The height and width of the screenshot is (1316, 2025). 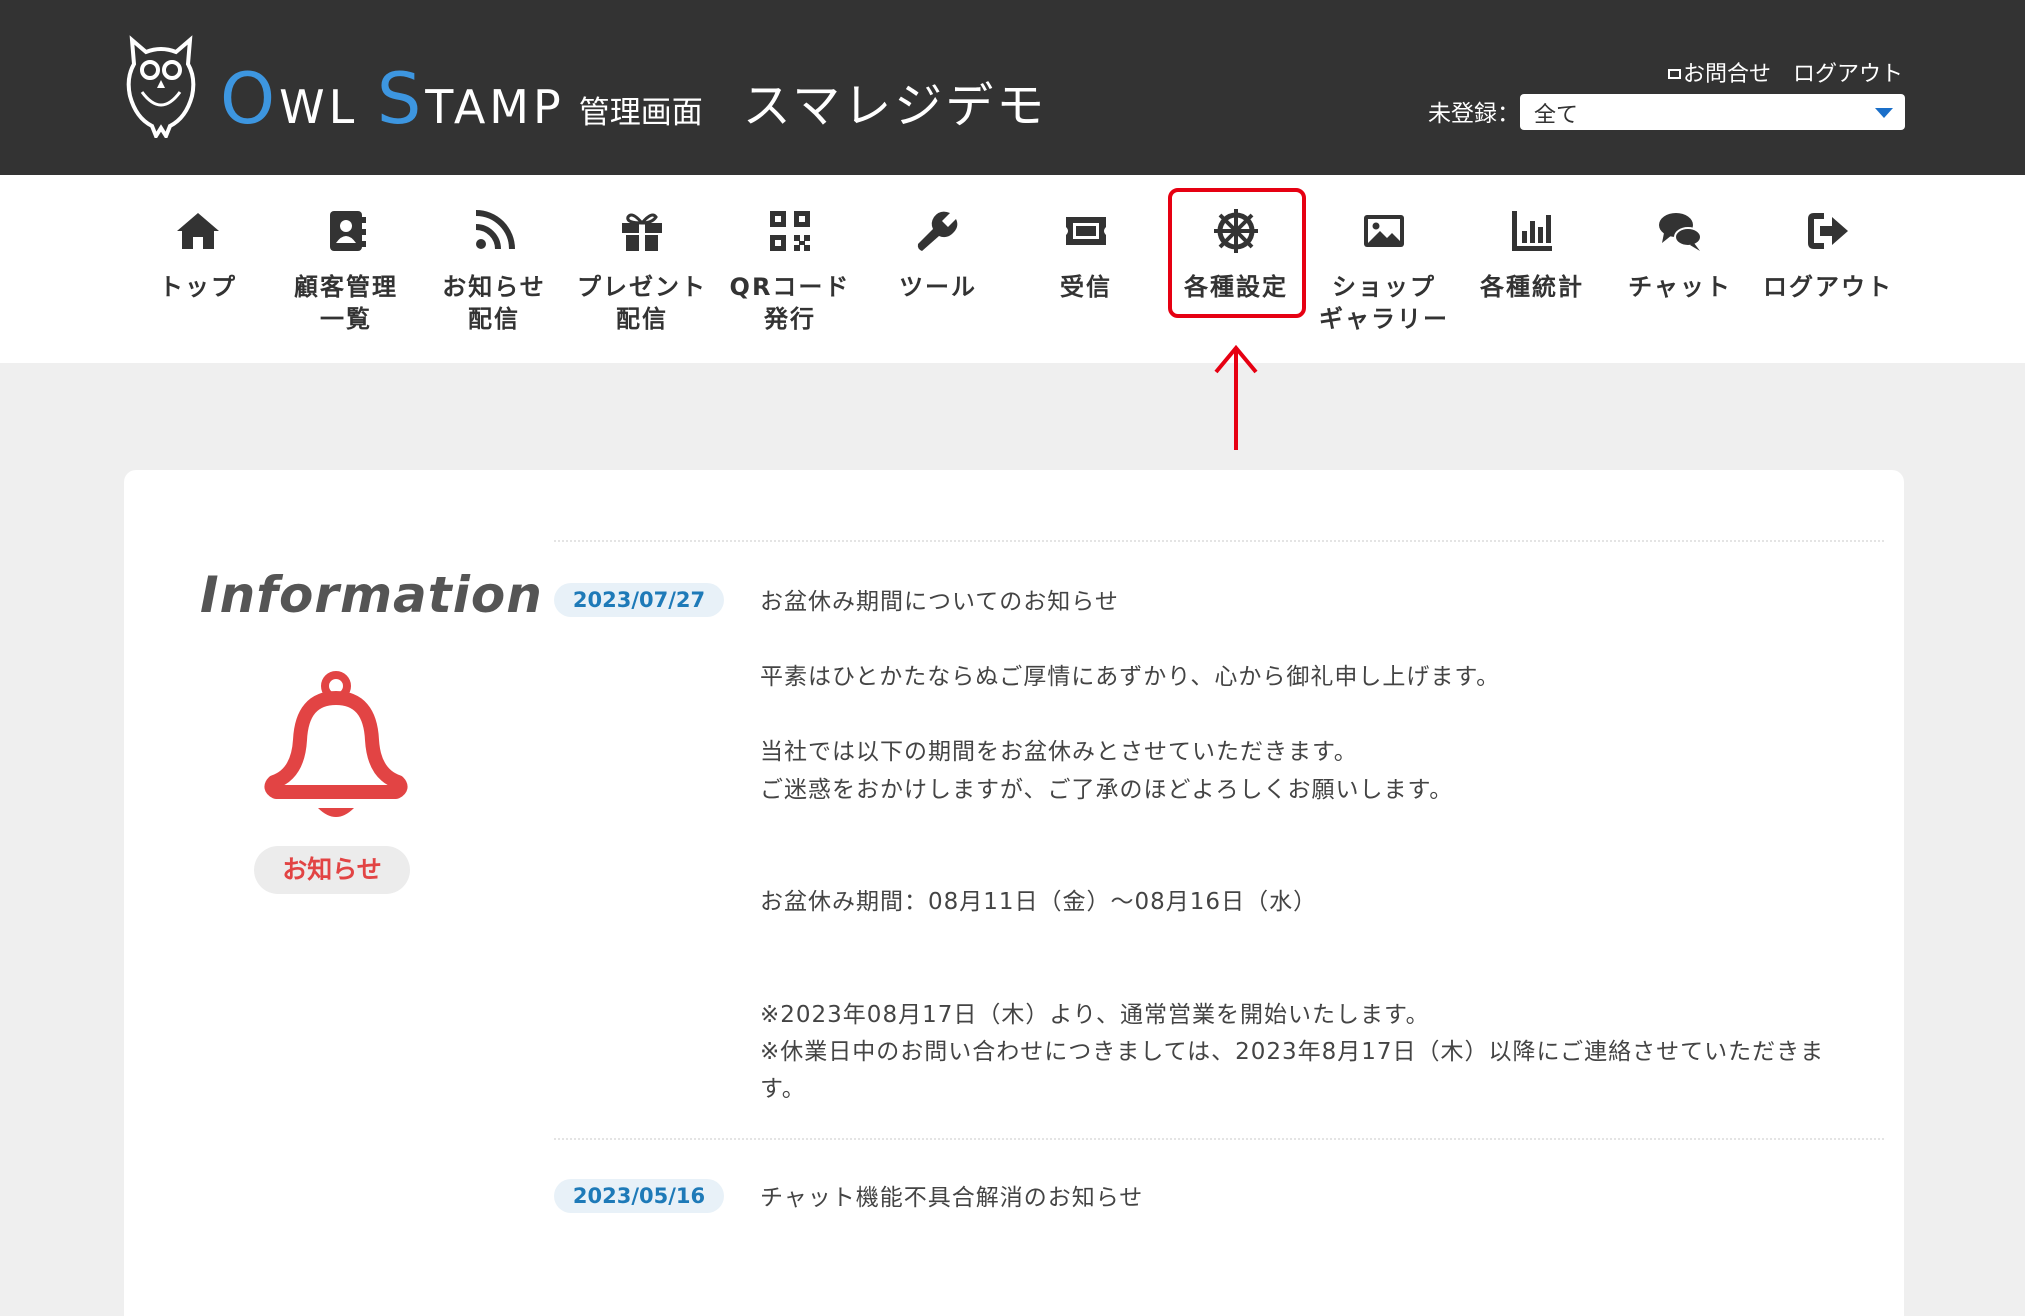 What do you see at coordinates (1785, 72) in the screenshot?
I see `header-links: お問合せ ログアウト` at bounding box center [1785, 72].